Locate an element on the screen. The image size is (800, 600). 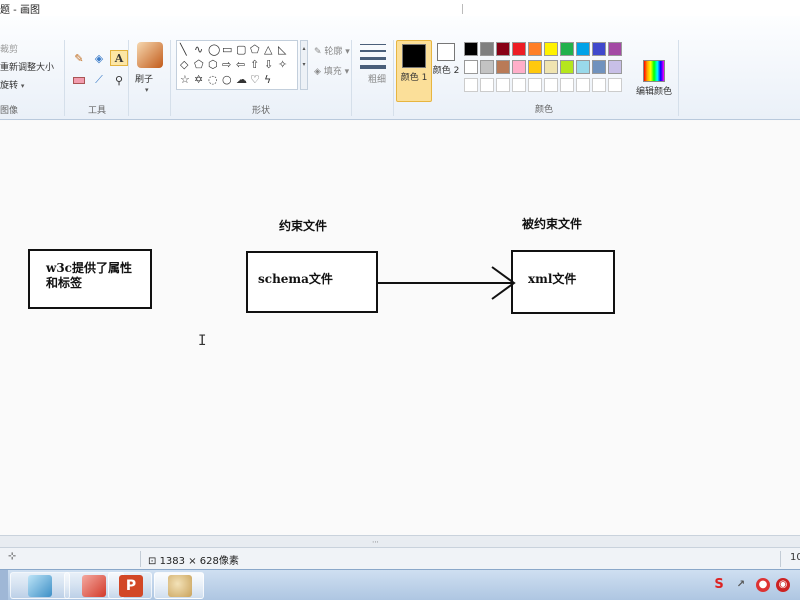
taskbar-app-3: P is located at coordinates (130, 585).